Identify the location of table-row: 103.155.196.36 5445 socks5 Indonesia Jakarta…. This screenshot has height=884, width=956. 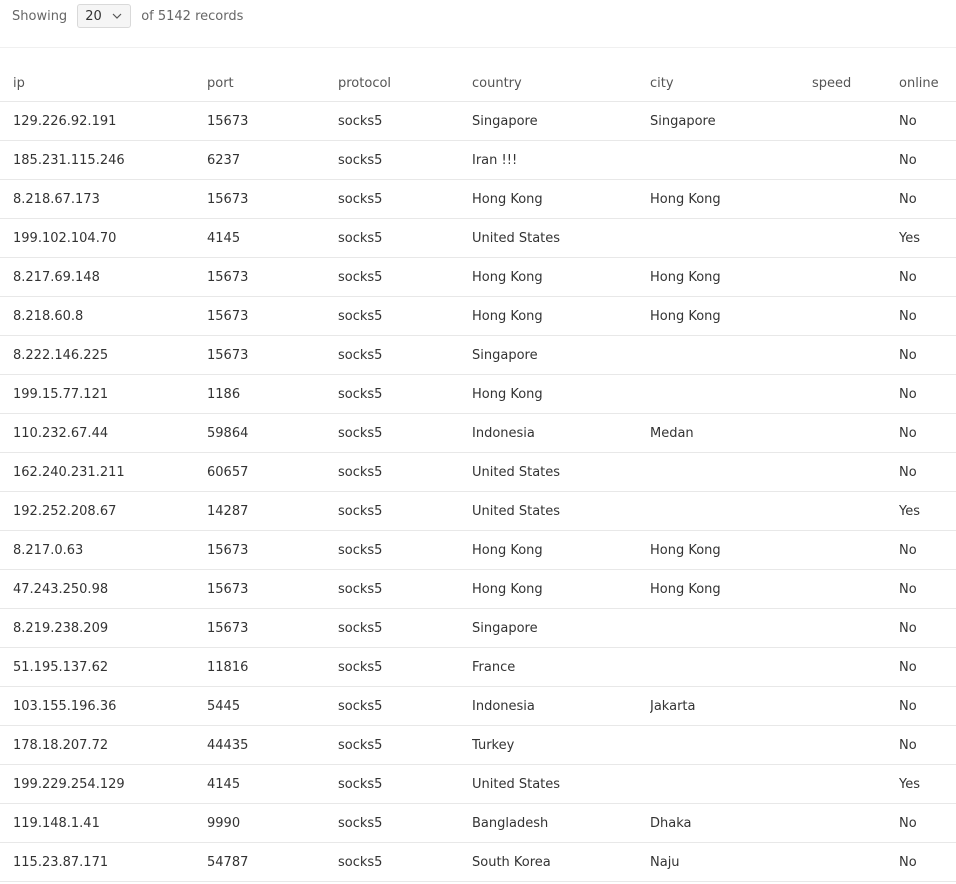
(478, 706).